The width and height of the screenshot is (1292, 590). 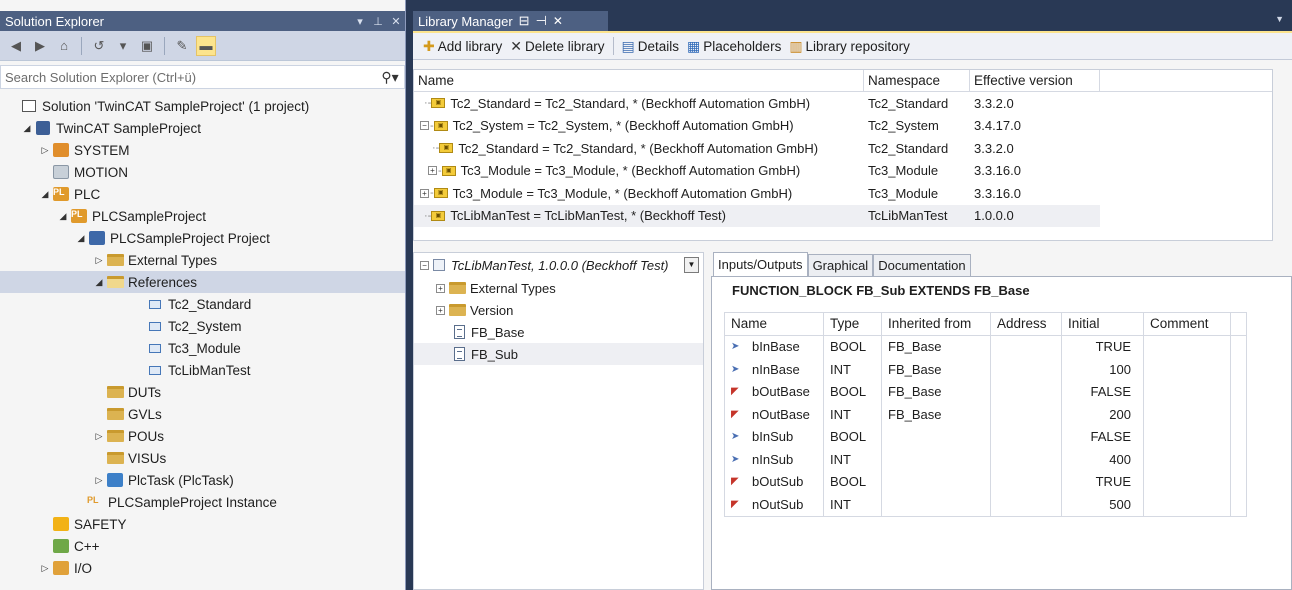 I want to click on tab-documentation: Documentation, so click(x=922, y=265).